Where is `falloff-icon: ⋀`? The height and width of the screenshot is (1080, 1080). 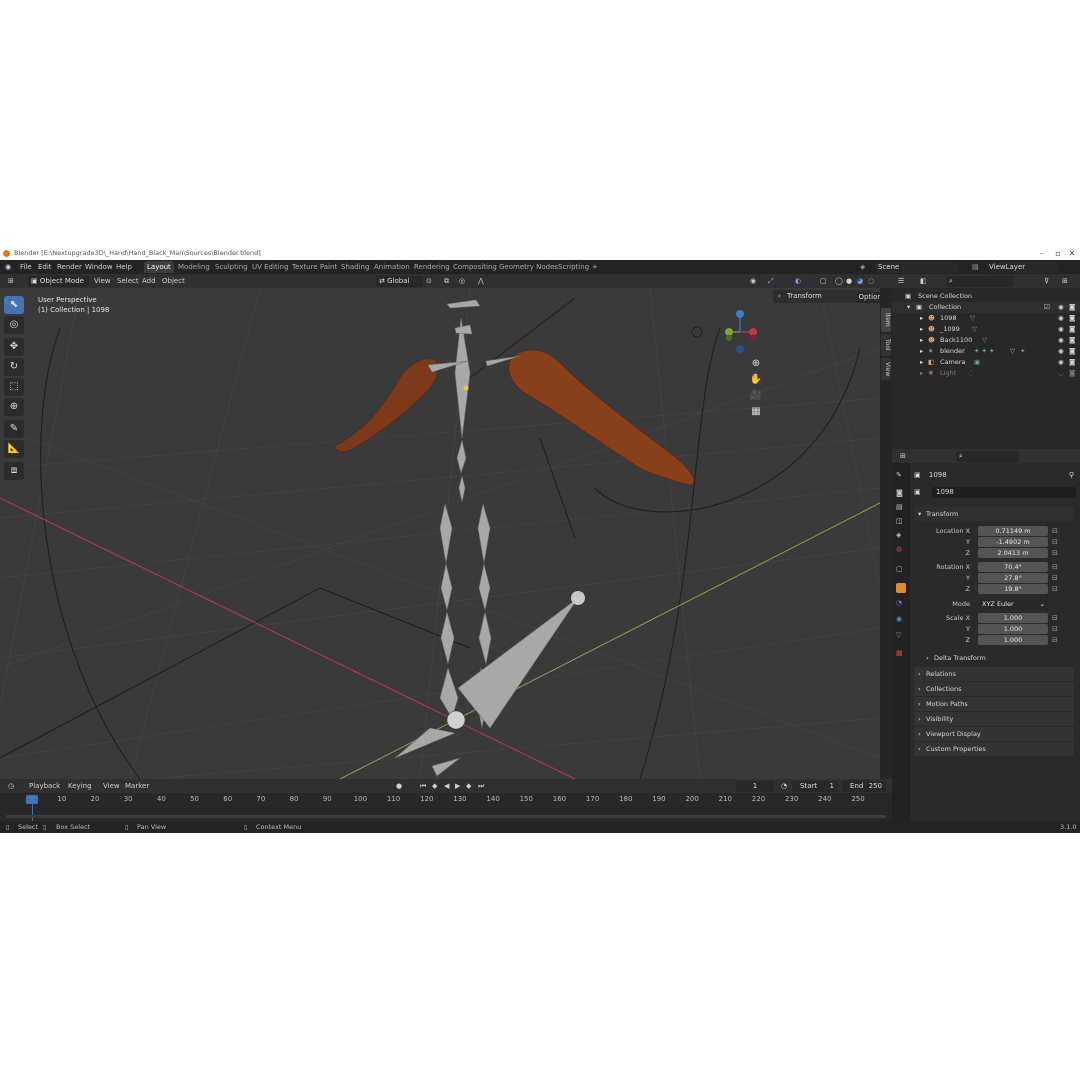
falloff-icon: ⋀ is located at coordinates (481, 281).